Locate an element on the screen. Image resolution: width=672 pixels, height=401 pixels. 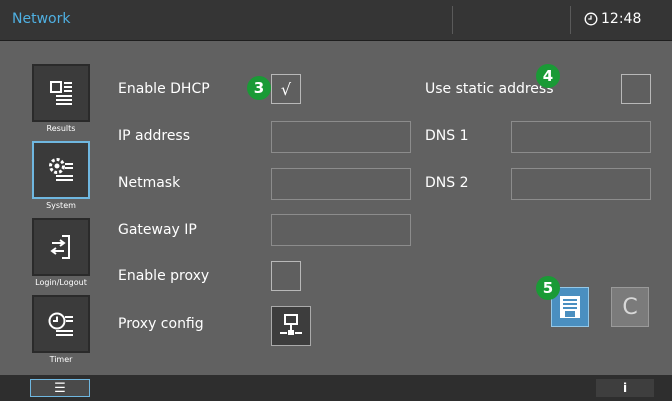
sidebar-item-label: Login/Logout is located at coordinates (61, 282).